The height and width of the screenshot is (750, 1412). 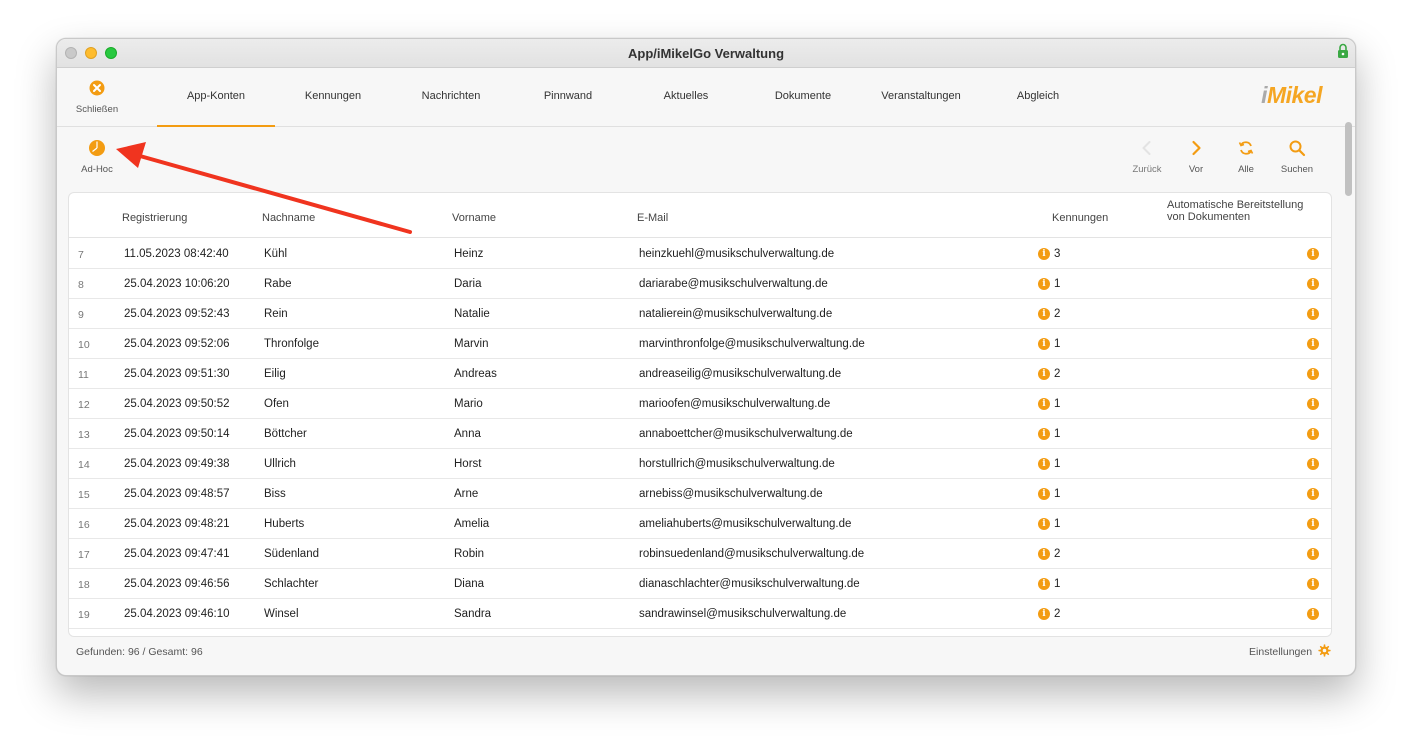 What do you see at coordinates (803, 97) in the screenshot?
I see `tab-dokumente: Dokumente` at bounding box center [803, 97].